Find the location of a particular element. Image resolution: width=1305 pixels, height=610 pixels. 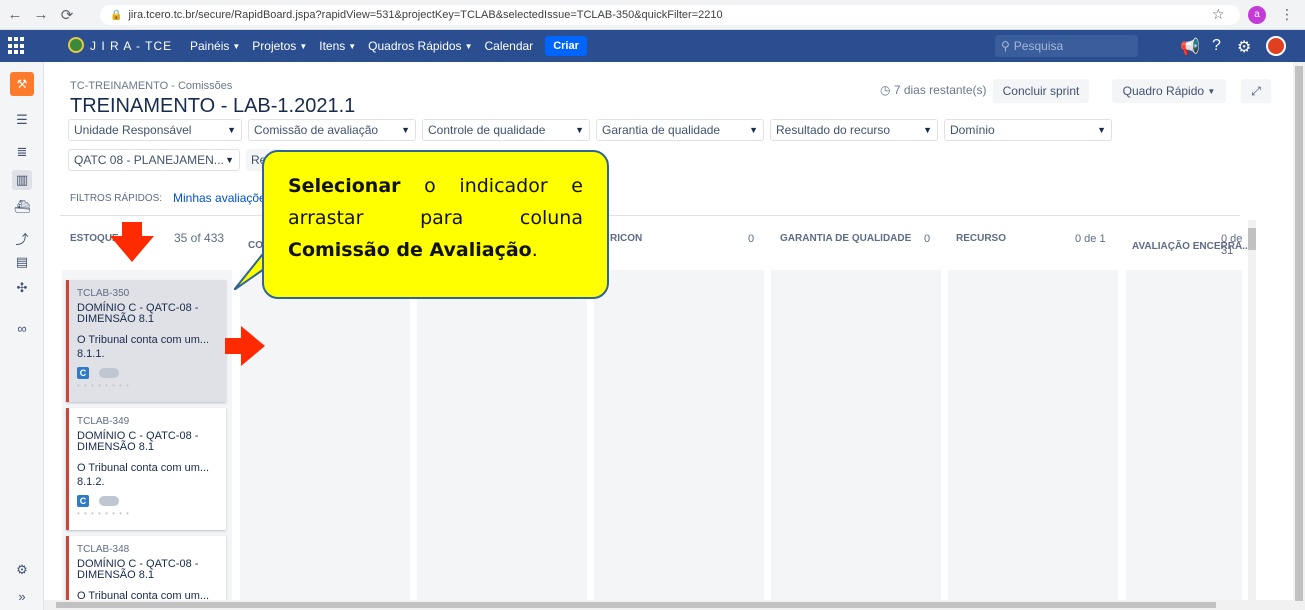

help-icon: ? is located at coordinates (1216, 46).